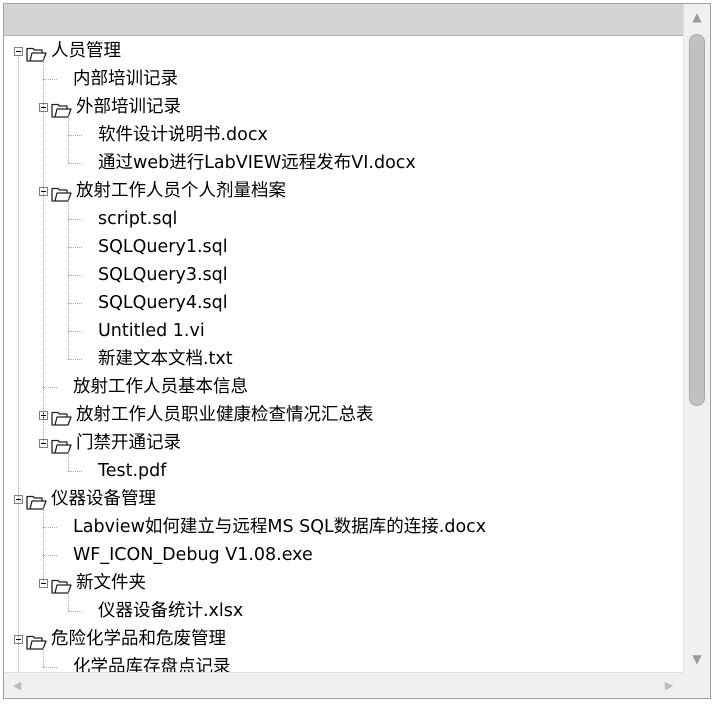  What do you see at coordinates (343, 583) in the screenshot?
I see `tree-item: 新文件夹` at bounding box center [343, 583].